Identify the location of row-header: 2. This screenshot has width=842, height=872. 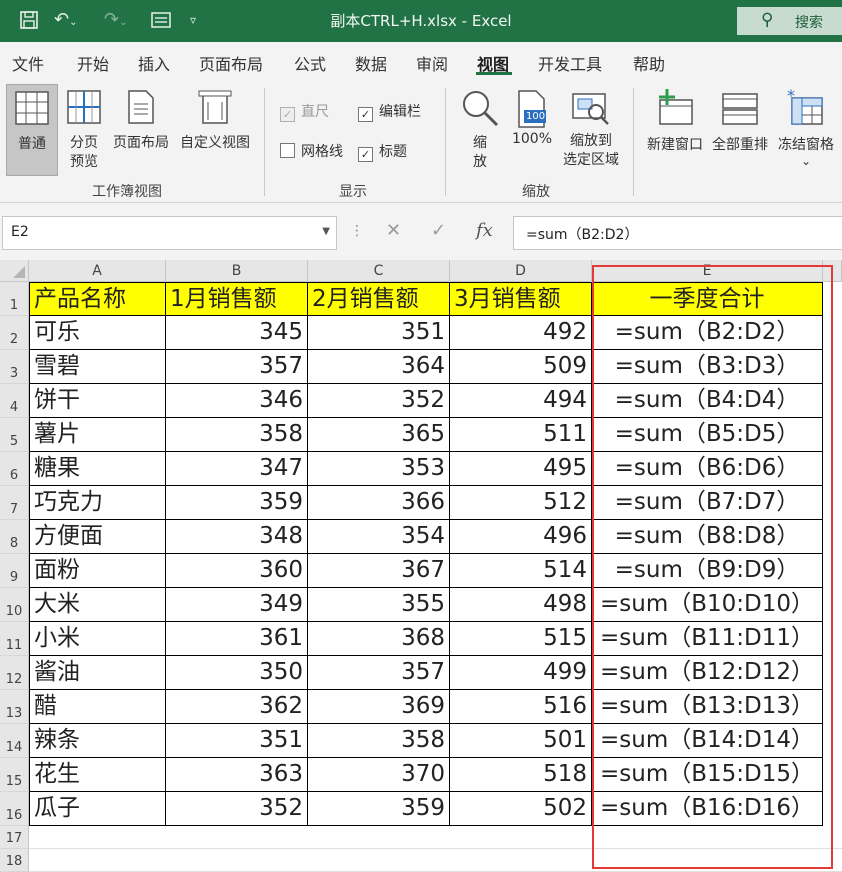
(14, 333).